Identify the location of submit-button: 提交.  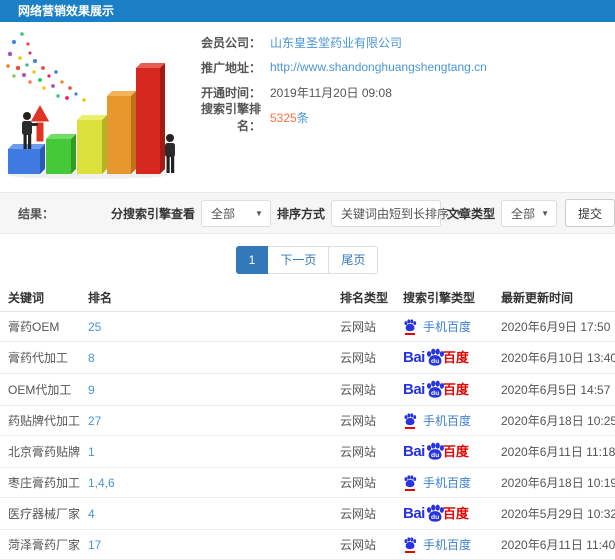
(589, 213).